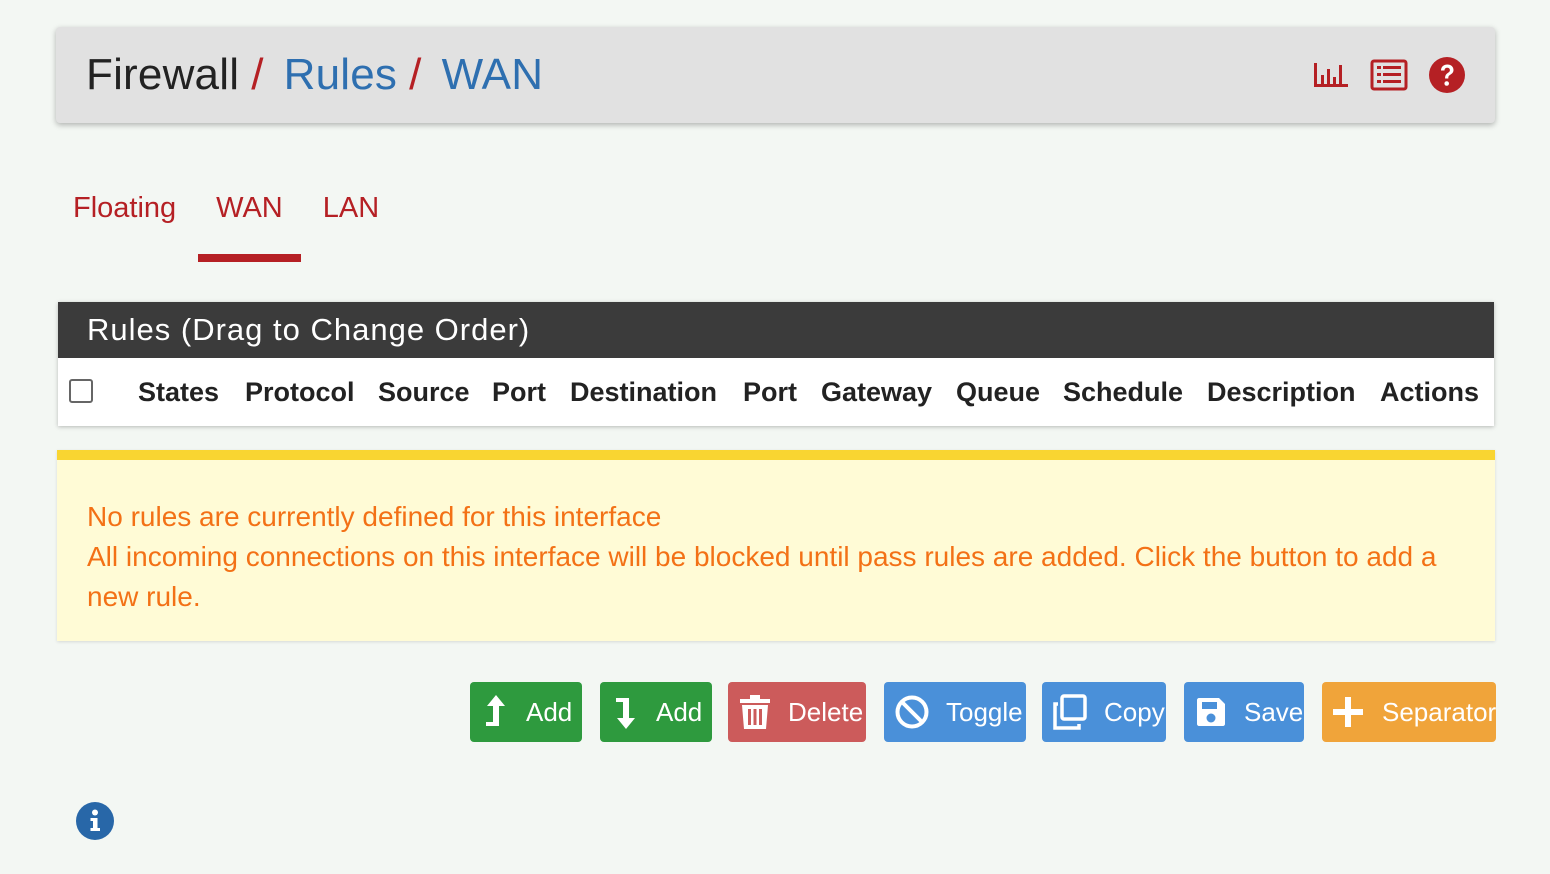  I want to click on rules-panel-heading: Rules (Drag to Change Order), so click(776, 330).